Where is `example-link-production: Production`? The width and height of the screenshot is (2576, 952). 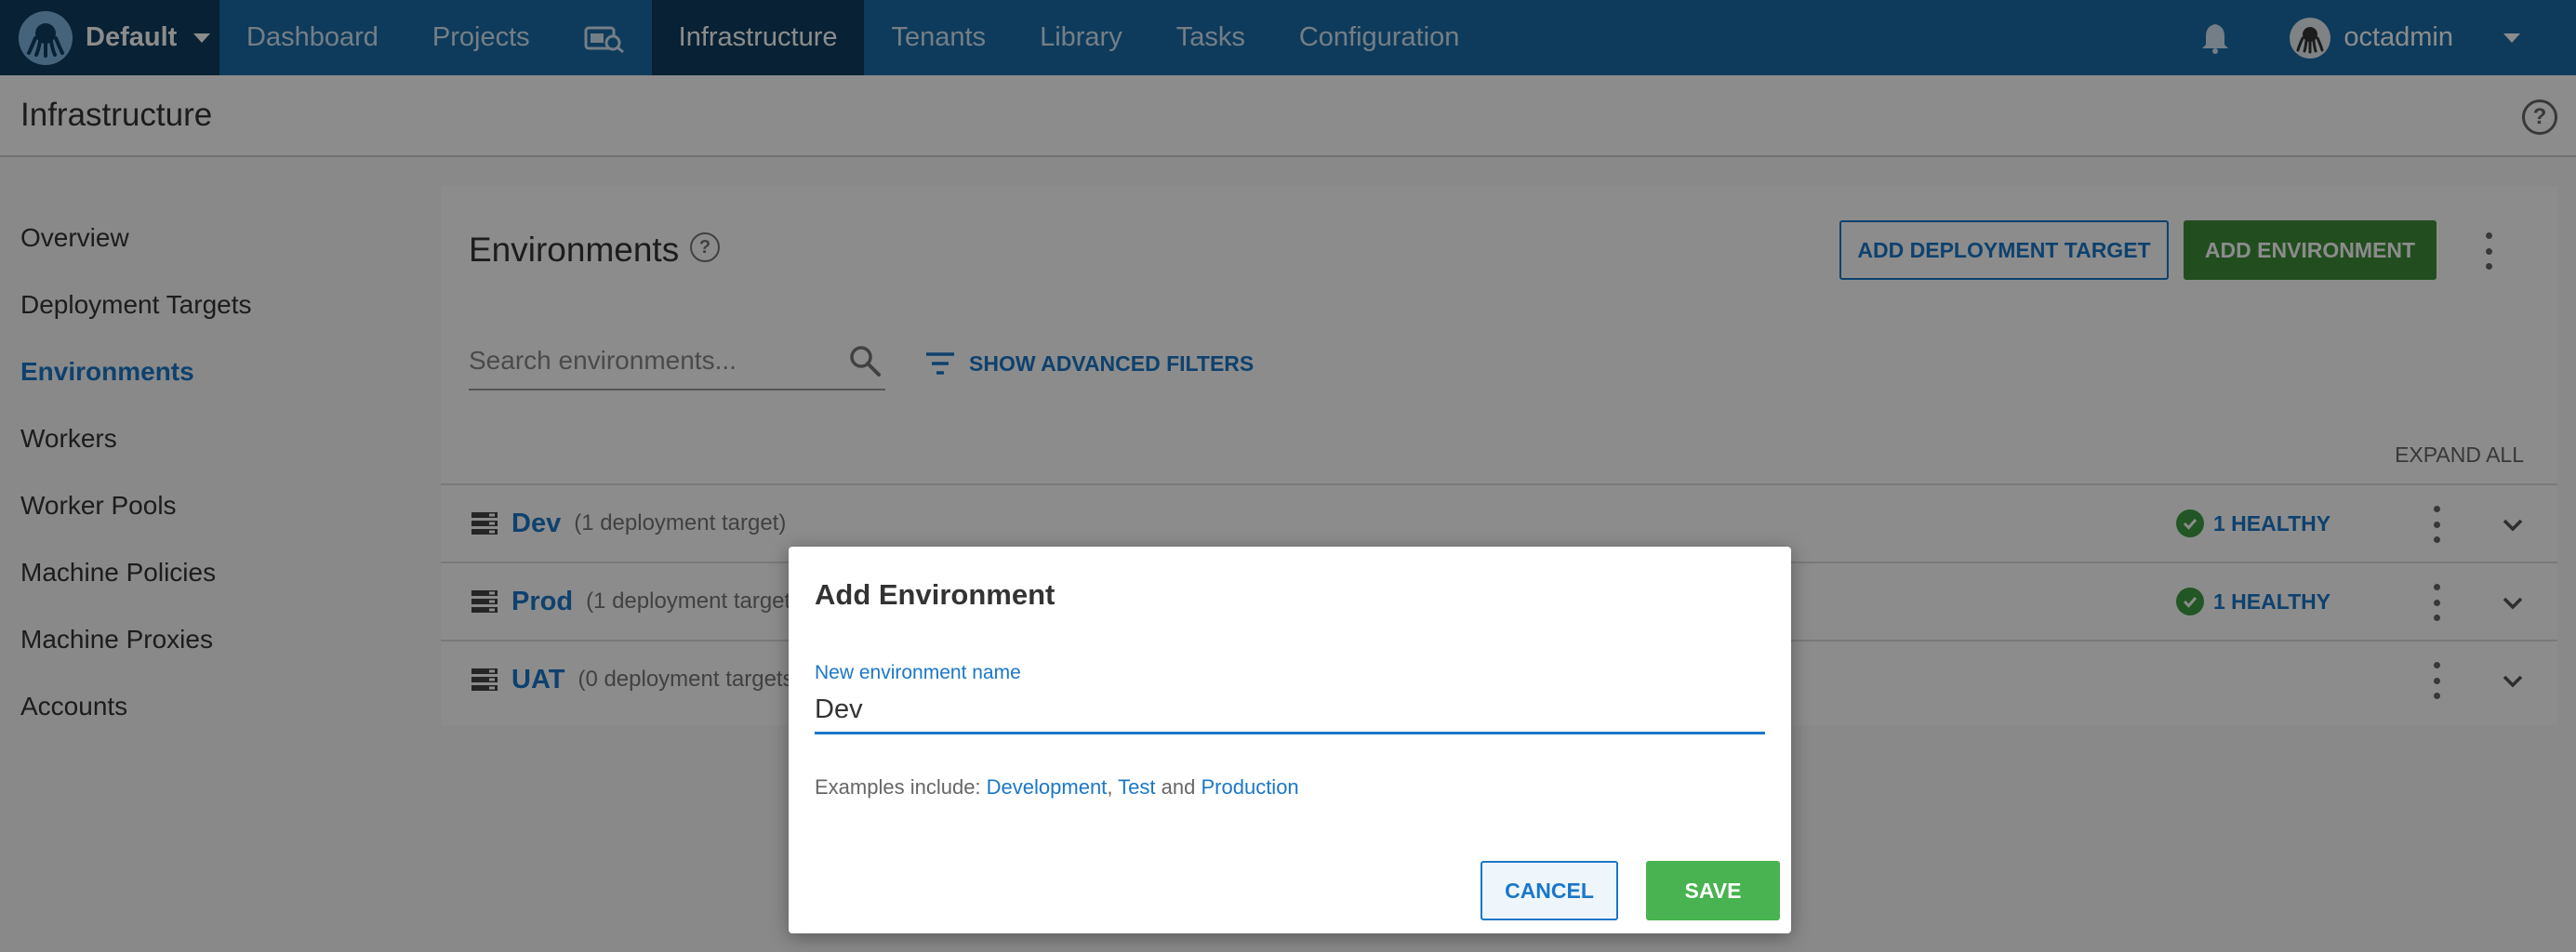 example-link-production: Production is located at coordinates (1249, 787).